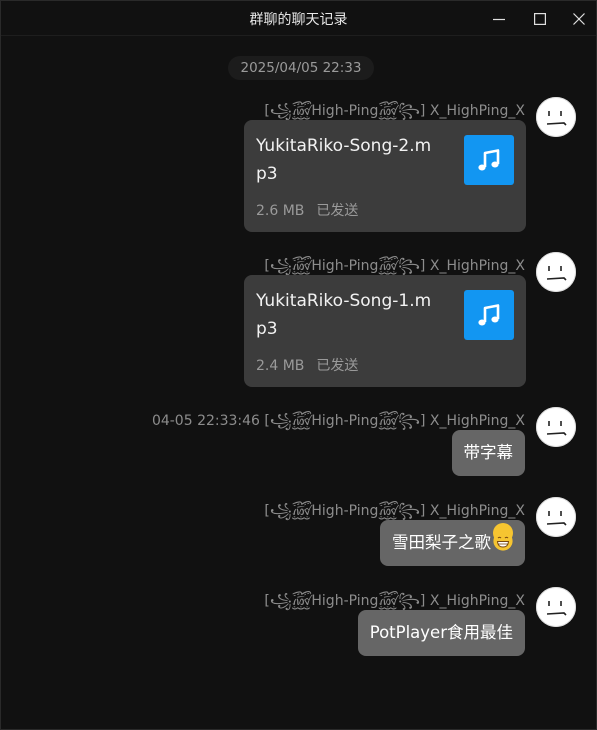 The image size is (597, 730). I want to click on maximize-button, so click(540, 18).